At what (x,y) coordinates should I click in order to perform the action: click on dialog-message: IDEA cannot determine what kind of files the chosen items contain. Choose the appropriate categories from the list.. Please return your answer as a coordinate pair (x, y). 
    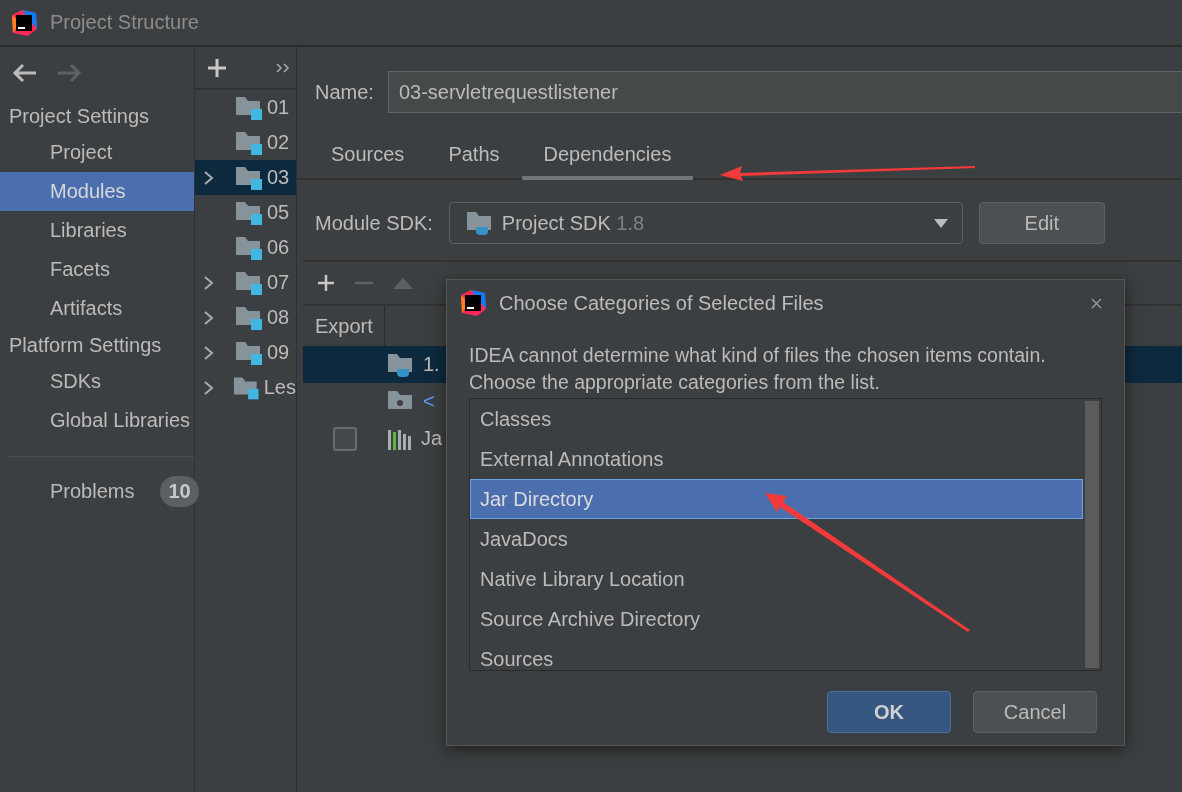
    Looking at the image, I should click on (758, 369).